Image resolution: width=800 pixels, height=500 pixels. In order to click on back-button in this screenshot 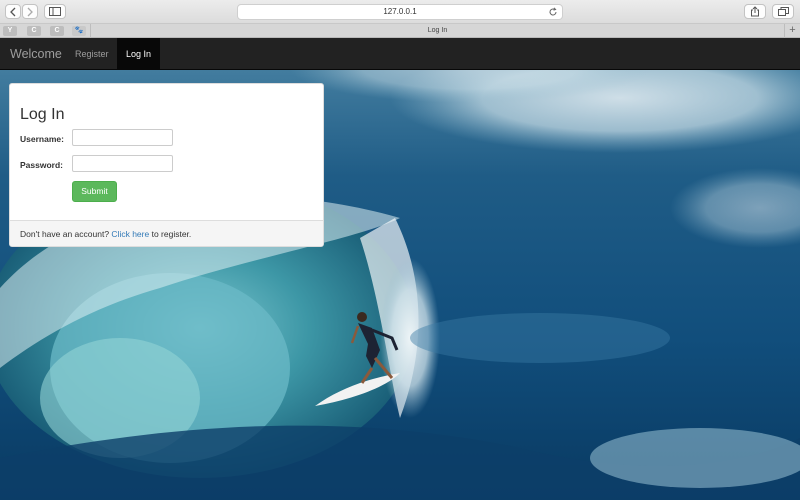, I will do `click(13, 11)`.